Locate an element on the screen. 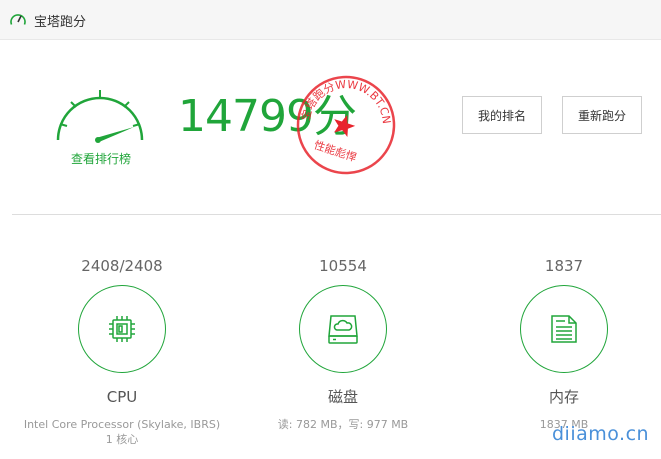 This screenshot has width=661, height=459. app-header: 宝塔跑分 is located at coordinates (330, 20).